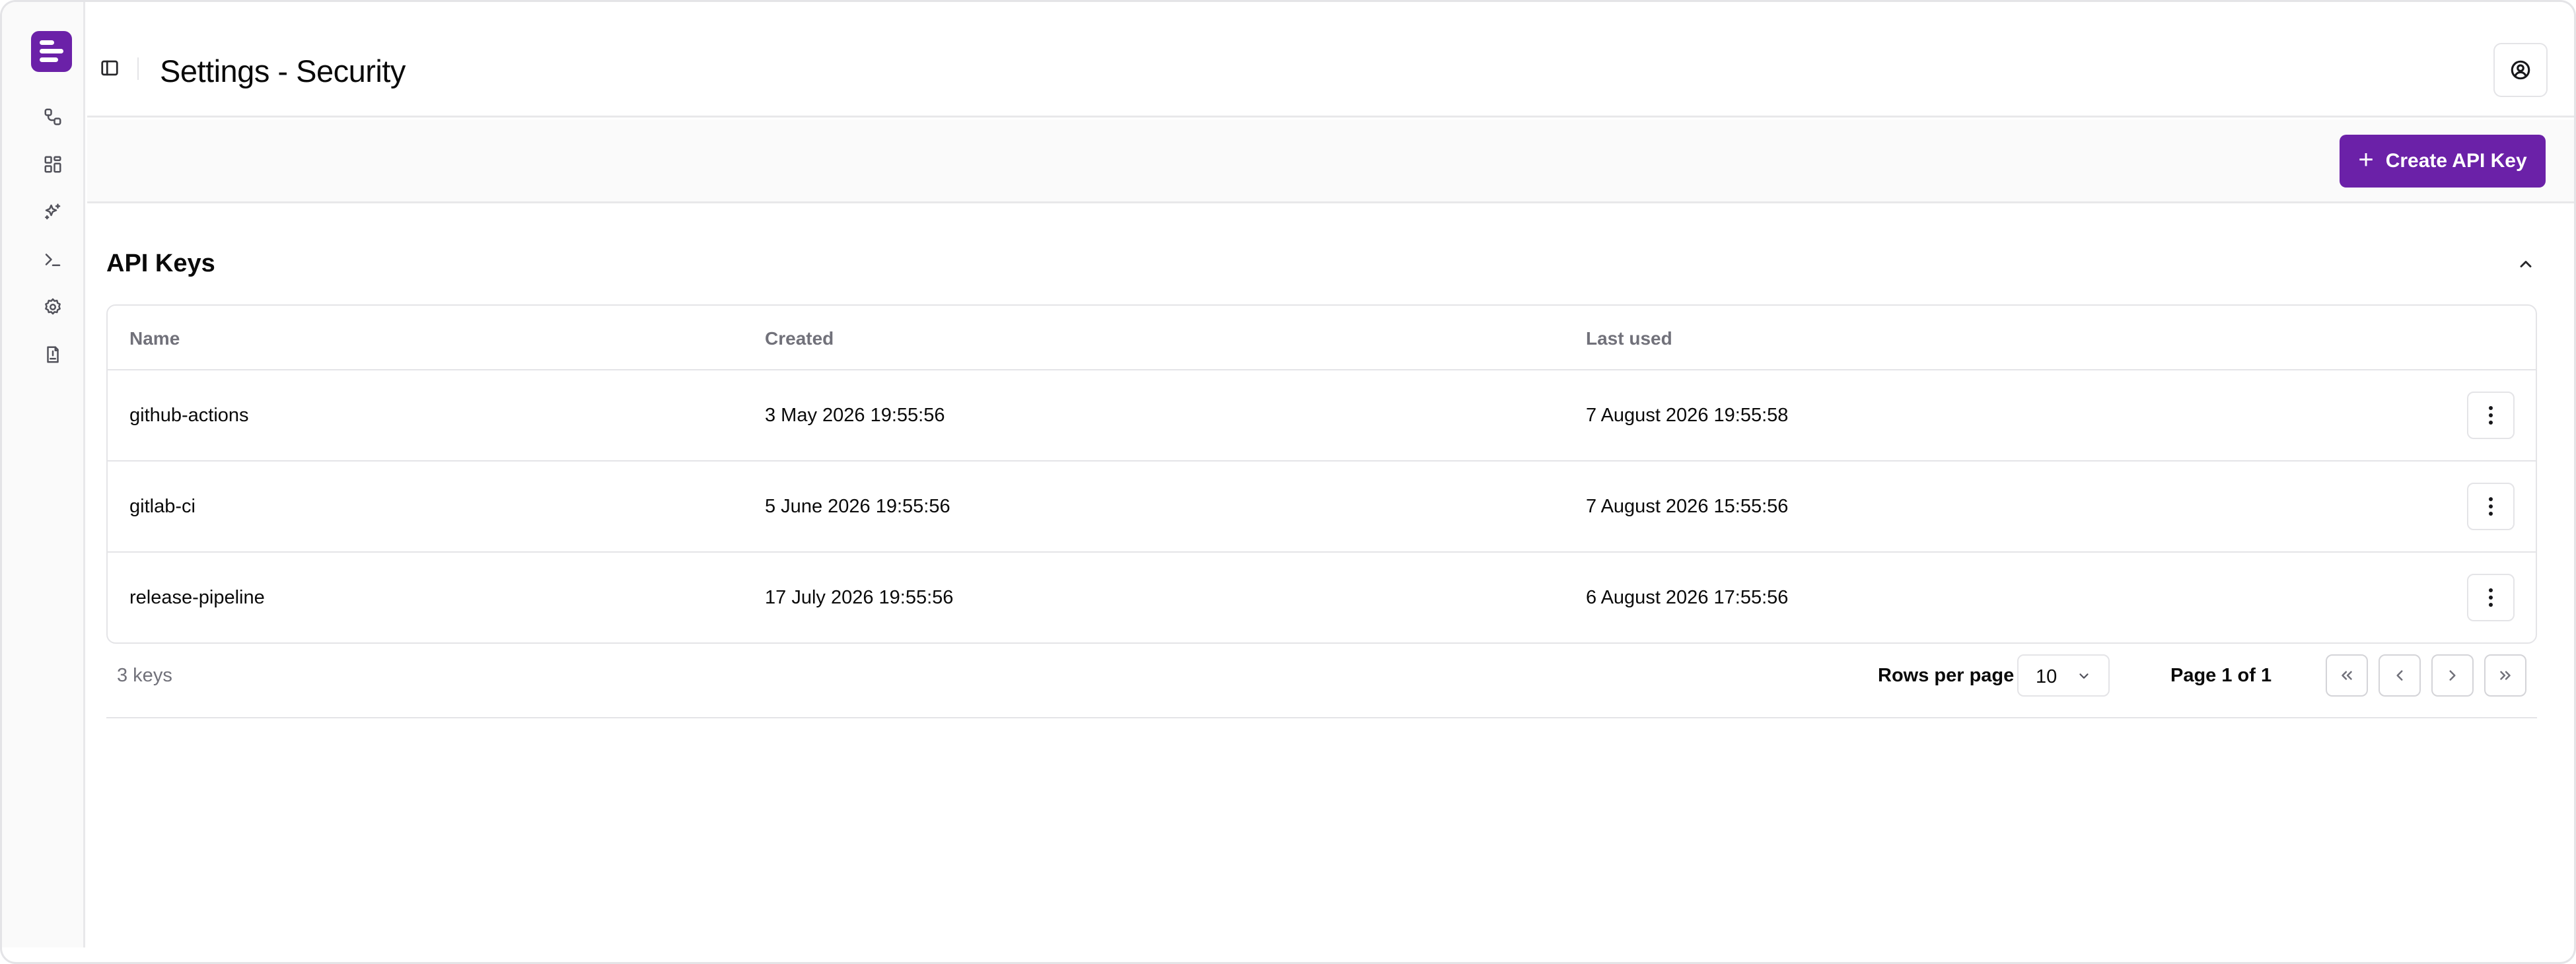  What do you see at coordinates (1687, 506) in the screenshot?
I see `key-last-used: 7 August 2026 15:55:56` at bounding box center [1687, 506].